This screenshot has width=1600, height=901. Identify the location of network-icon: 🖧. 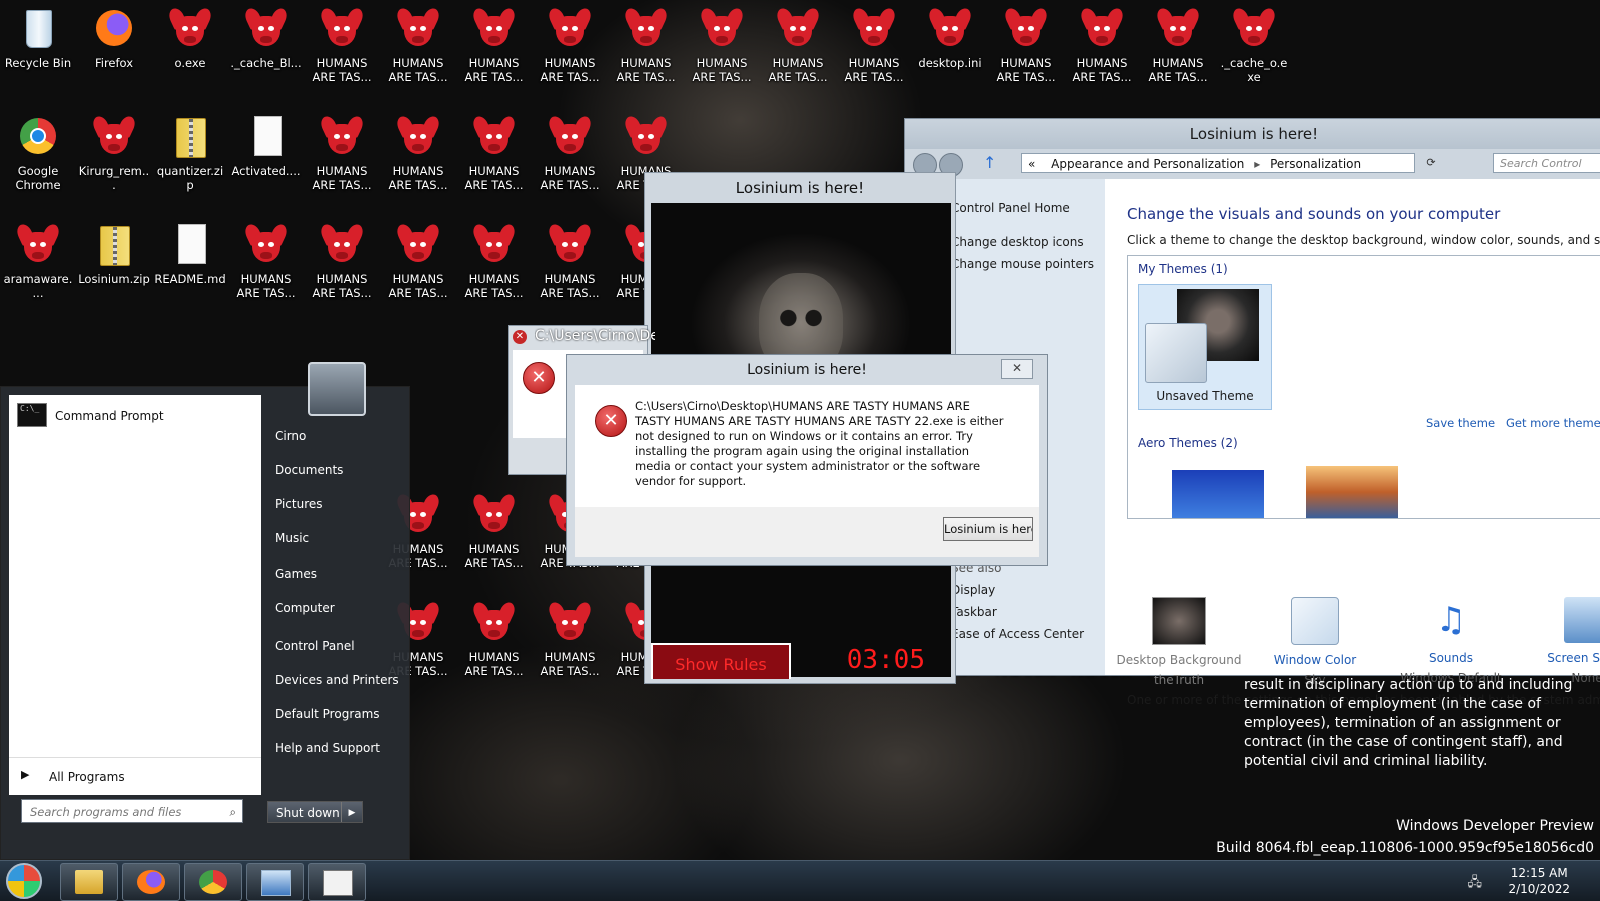
(1475, 884).